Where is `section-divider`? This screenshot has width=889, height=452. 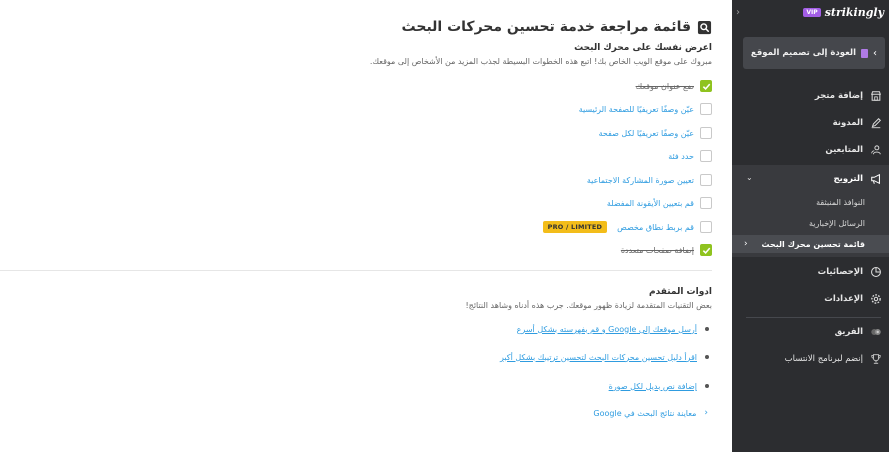
section-divider is located at coordinates (356, 270).